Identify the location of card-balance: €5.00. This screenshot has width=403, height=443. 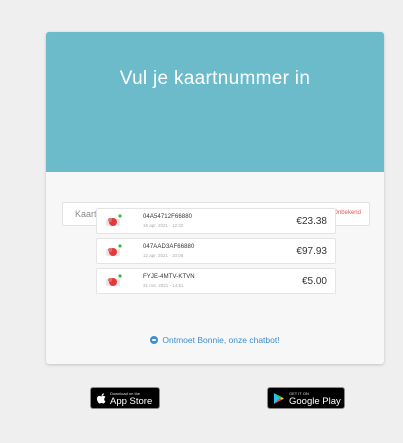
(314, 281).